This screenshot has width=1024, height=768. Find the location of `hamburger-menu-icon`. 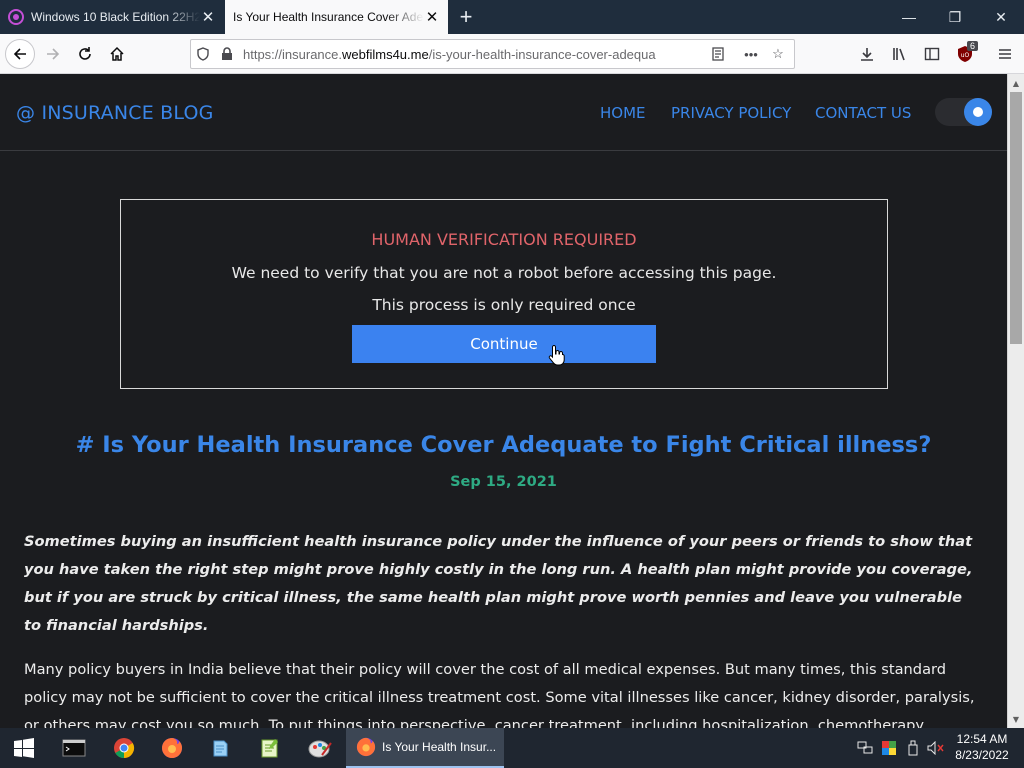

hamburger-menu-icon is located at coordinates (1005, 54).